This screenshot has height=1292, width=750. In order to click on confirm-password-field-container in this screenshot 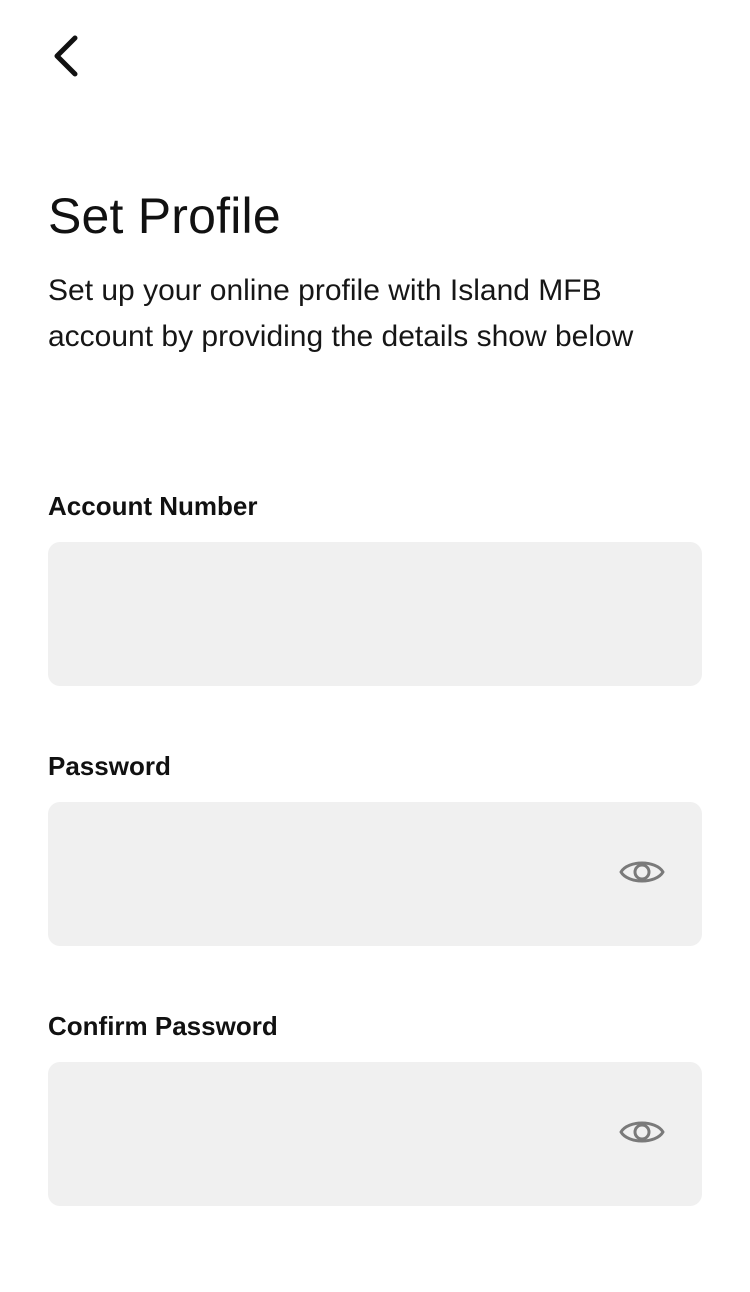, I will do `click(375, 1134)`.